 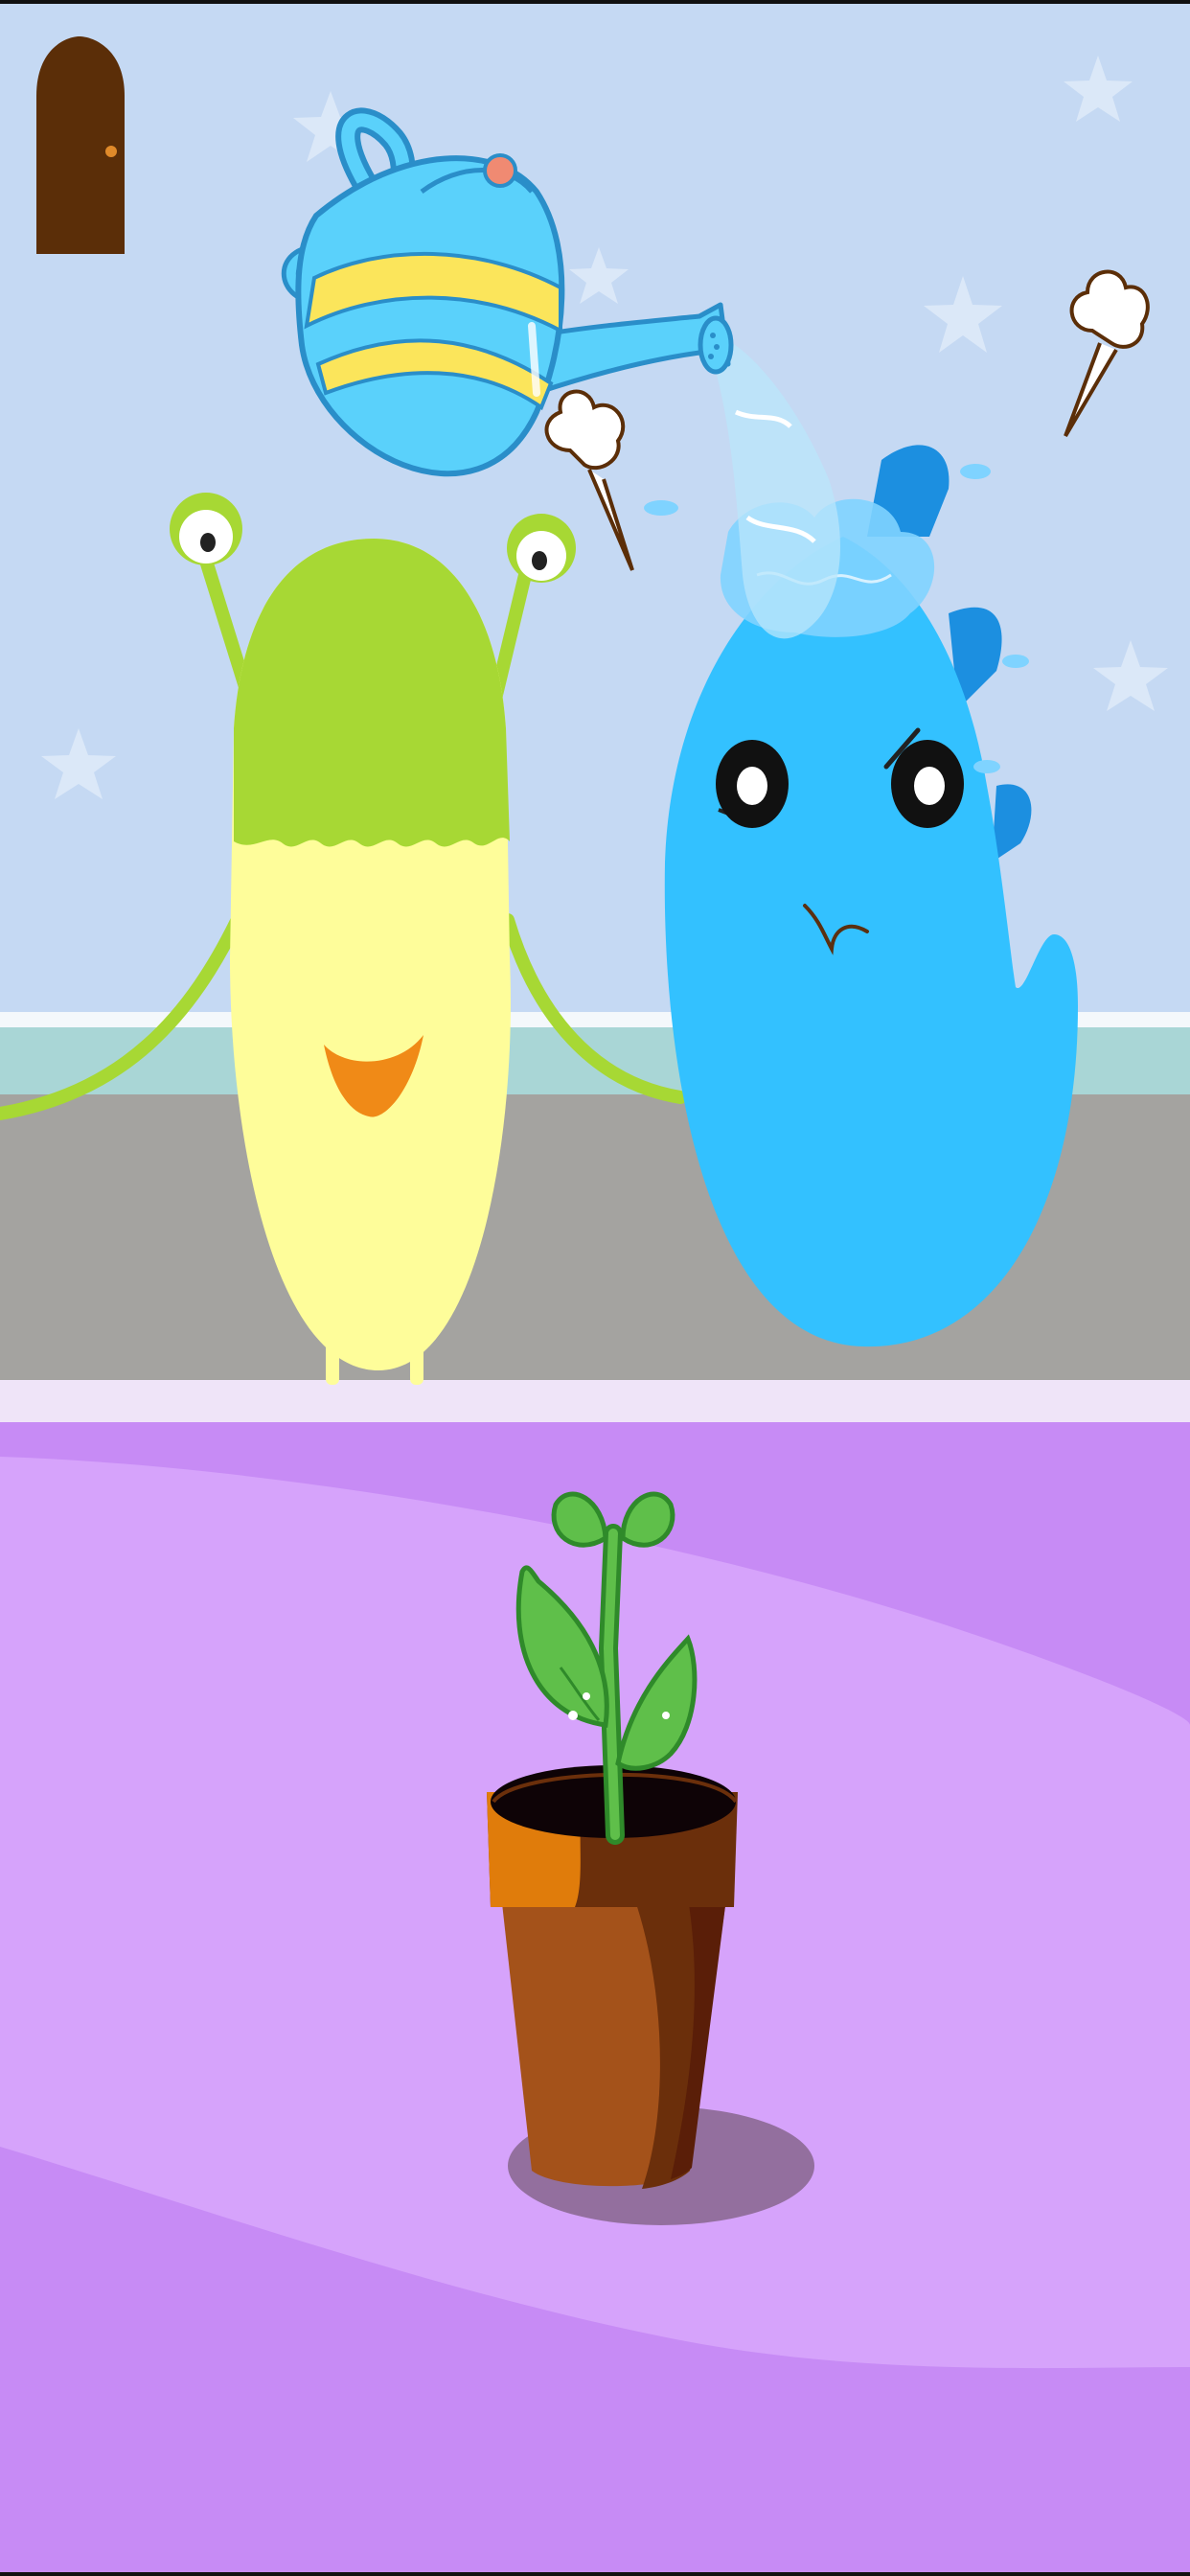 What do you see at coordinates (81, 145) in the screenshot?
I see `exit-door` at bounding box center [81, 145].